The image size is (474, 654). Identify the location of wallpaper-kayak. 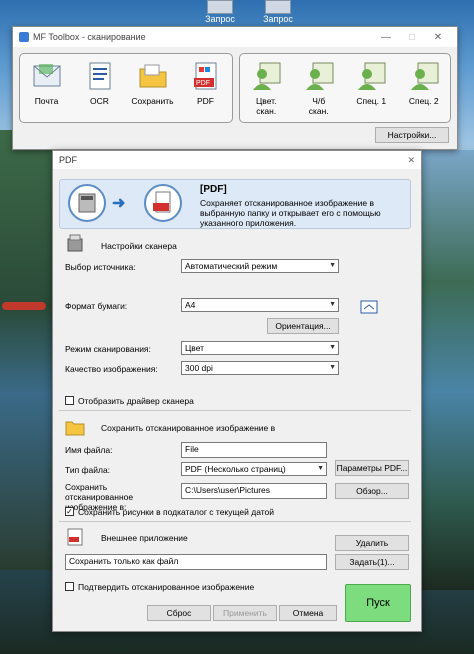
(24, 306).